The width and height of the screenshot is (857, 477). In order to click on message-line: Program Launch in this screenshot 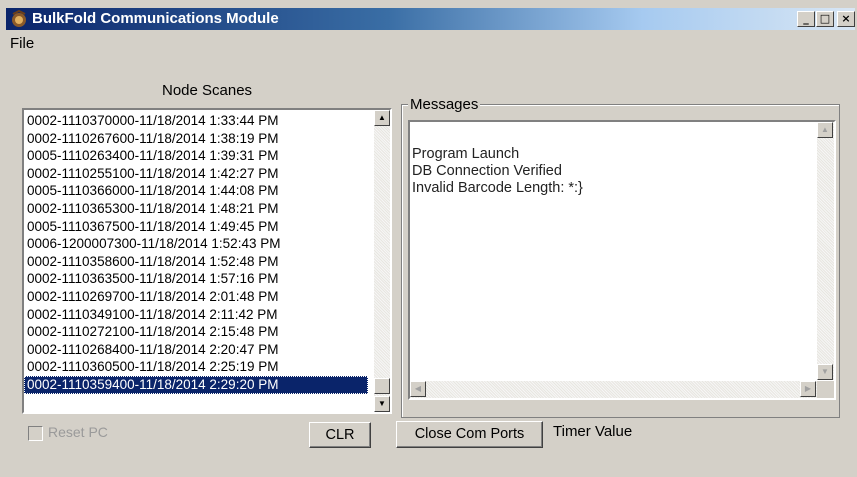, I will do `click(466, 154)`.